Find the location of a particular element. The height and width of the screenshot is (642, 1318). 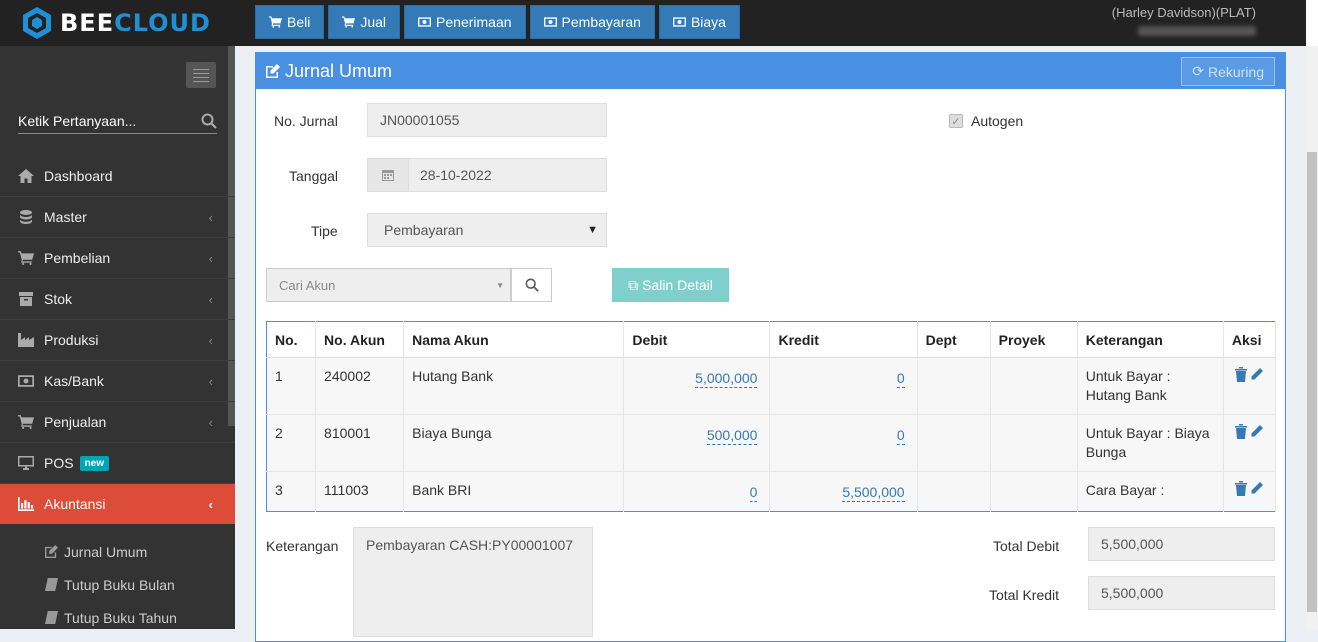

brand-name-part1: BEE is located at coordinates (87, 23).